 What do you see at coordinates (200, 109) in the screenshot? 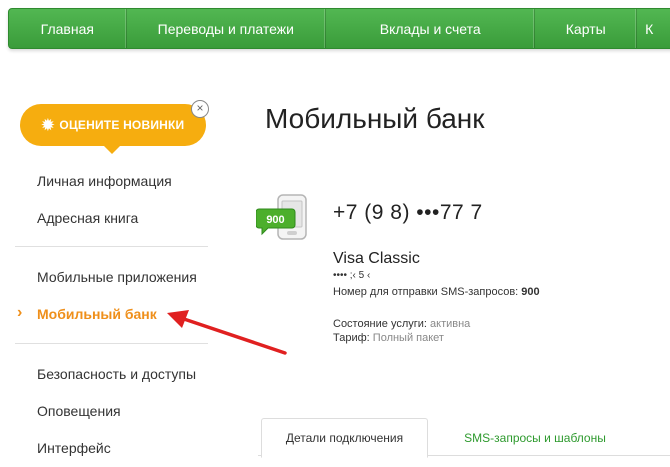
I see `close-icon: ×` at bounding box center [200, 109].